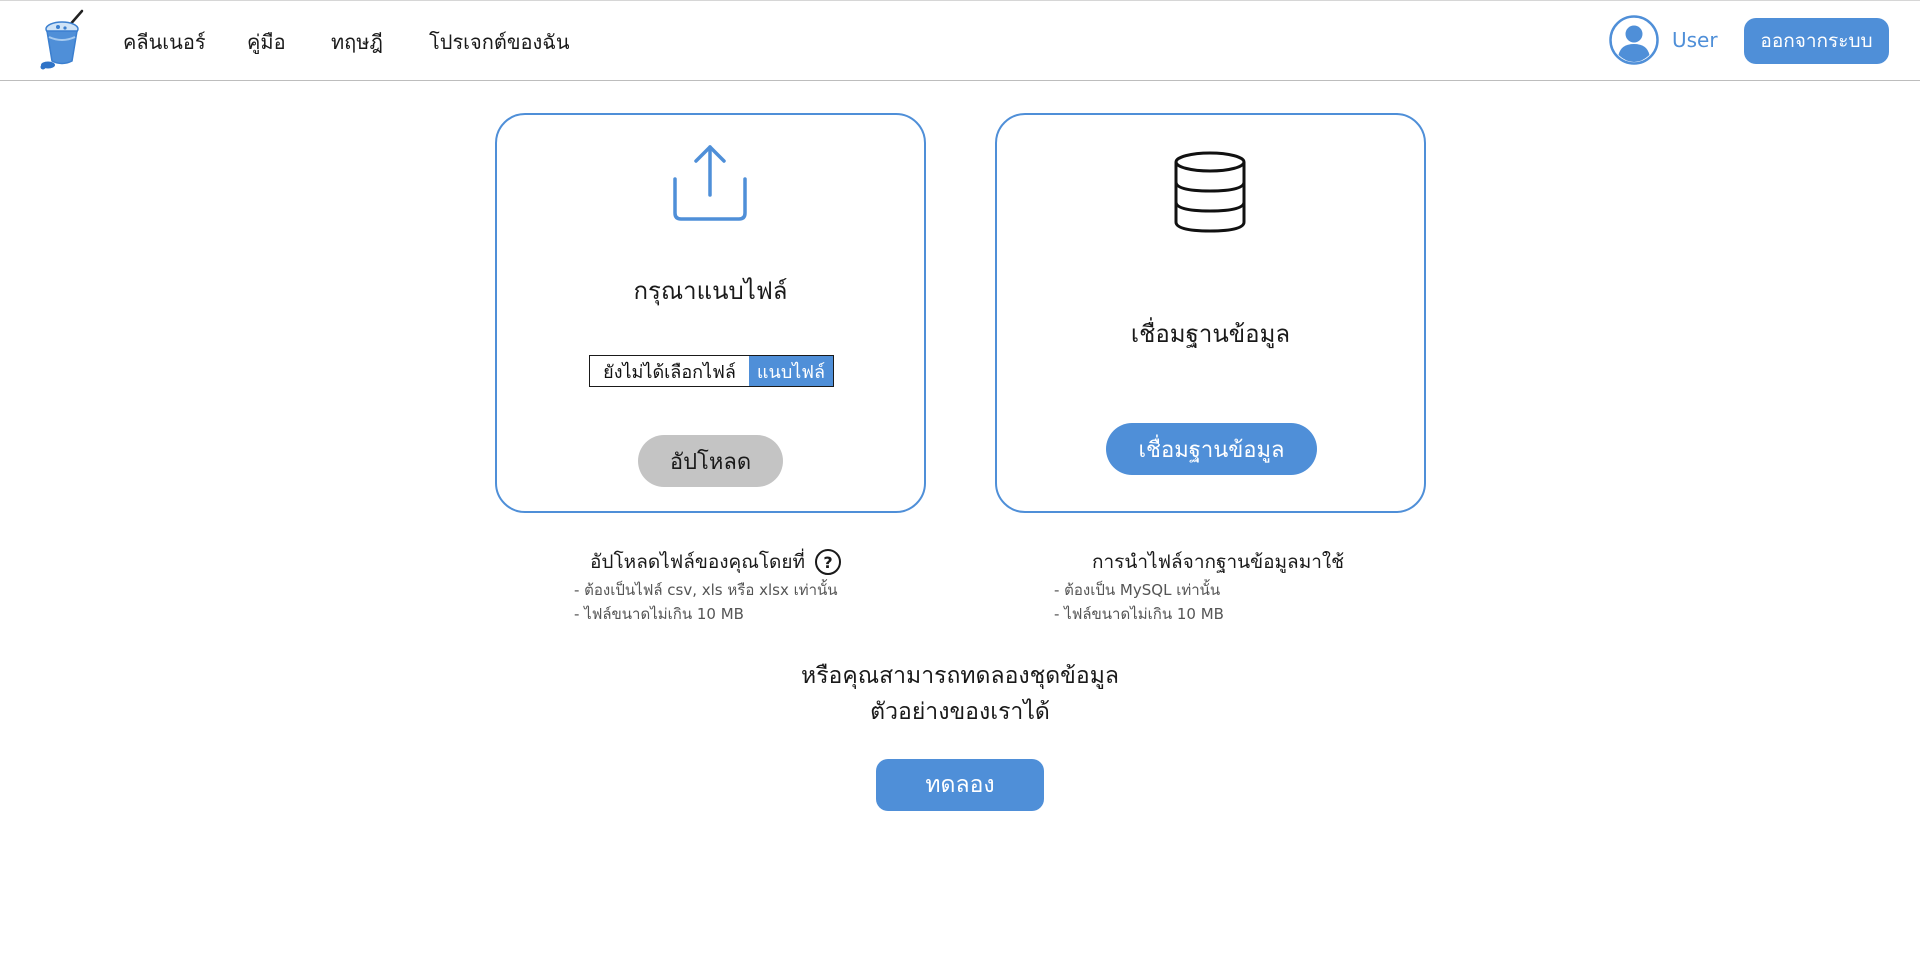  I want to click on sample-dataset-prompt-line1: หรือคุณสามารถทดลองชุดข้อมูล, so click(960, 676).